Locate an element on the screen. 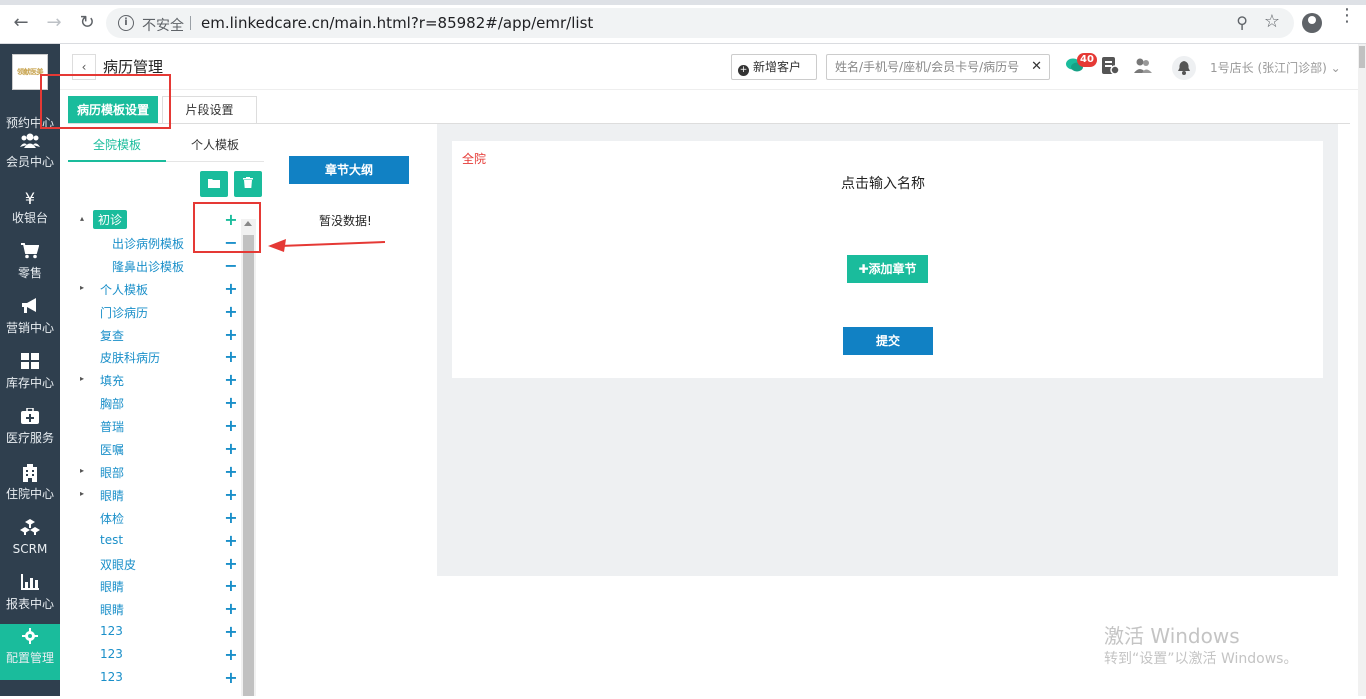 This screenshot has width=1366, height=699. delete-button is located at coordinates (248, 184).